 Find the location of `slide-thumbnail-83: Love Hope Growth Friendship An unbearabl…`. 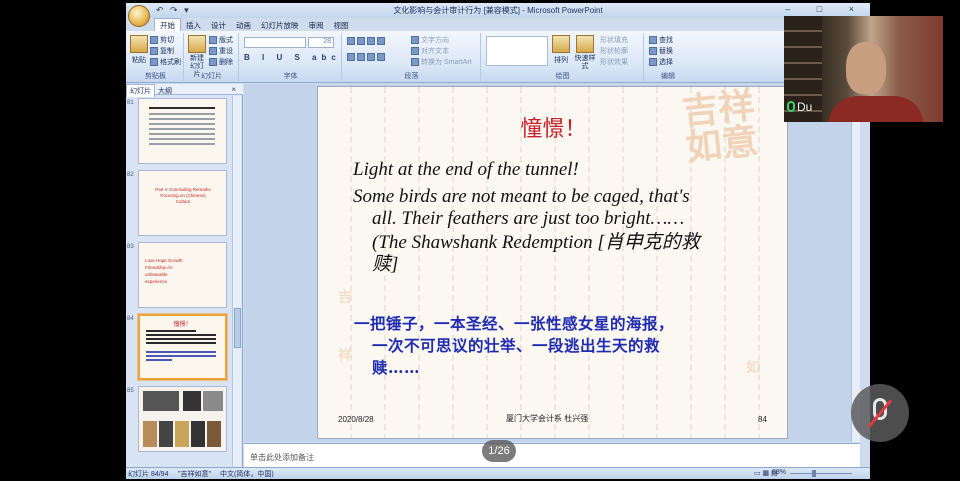

slide-thumbnail-83: Love Hope Growth Friendship An unbearabl… is located at coordinates (182, 275).